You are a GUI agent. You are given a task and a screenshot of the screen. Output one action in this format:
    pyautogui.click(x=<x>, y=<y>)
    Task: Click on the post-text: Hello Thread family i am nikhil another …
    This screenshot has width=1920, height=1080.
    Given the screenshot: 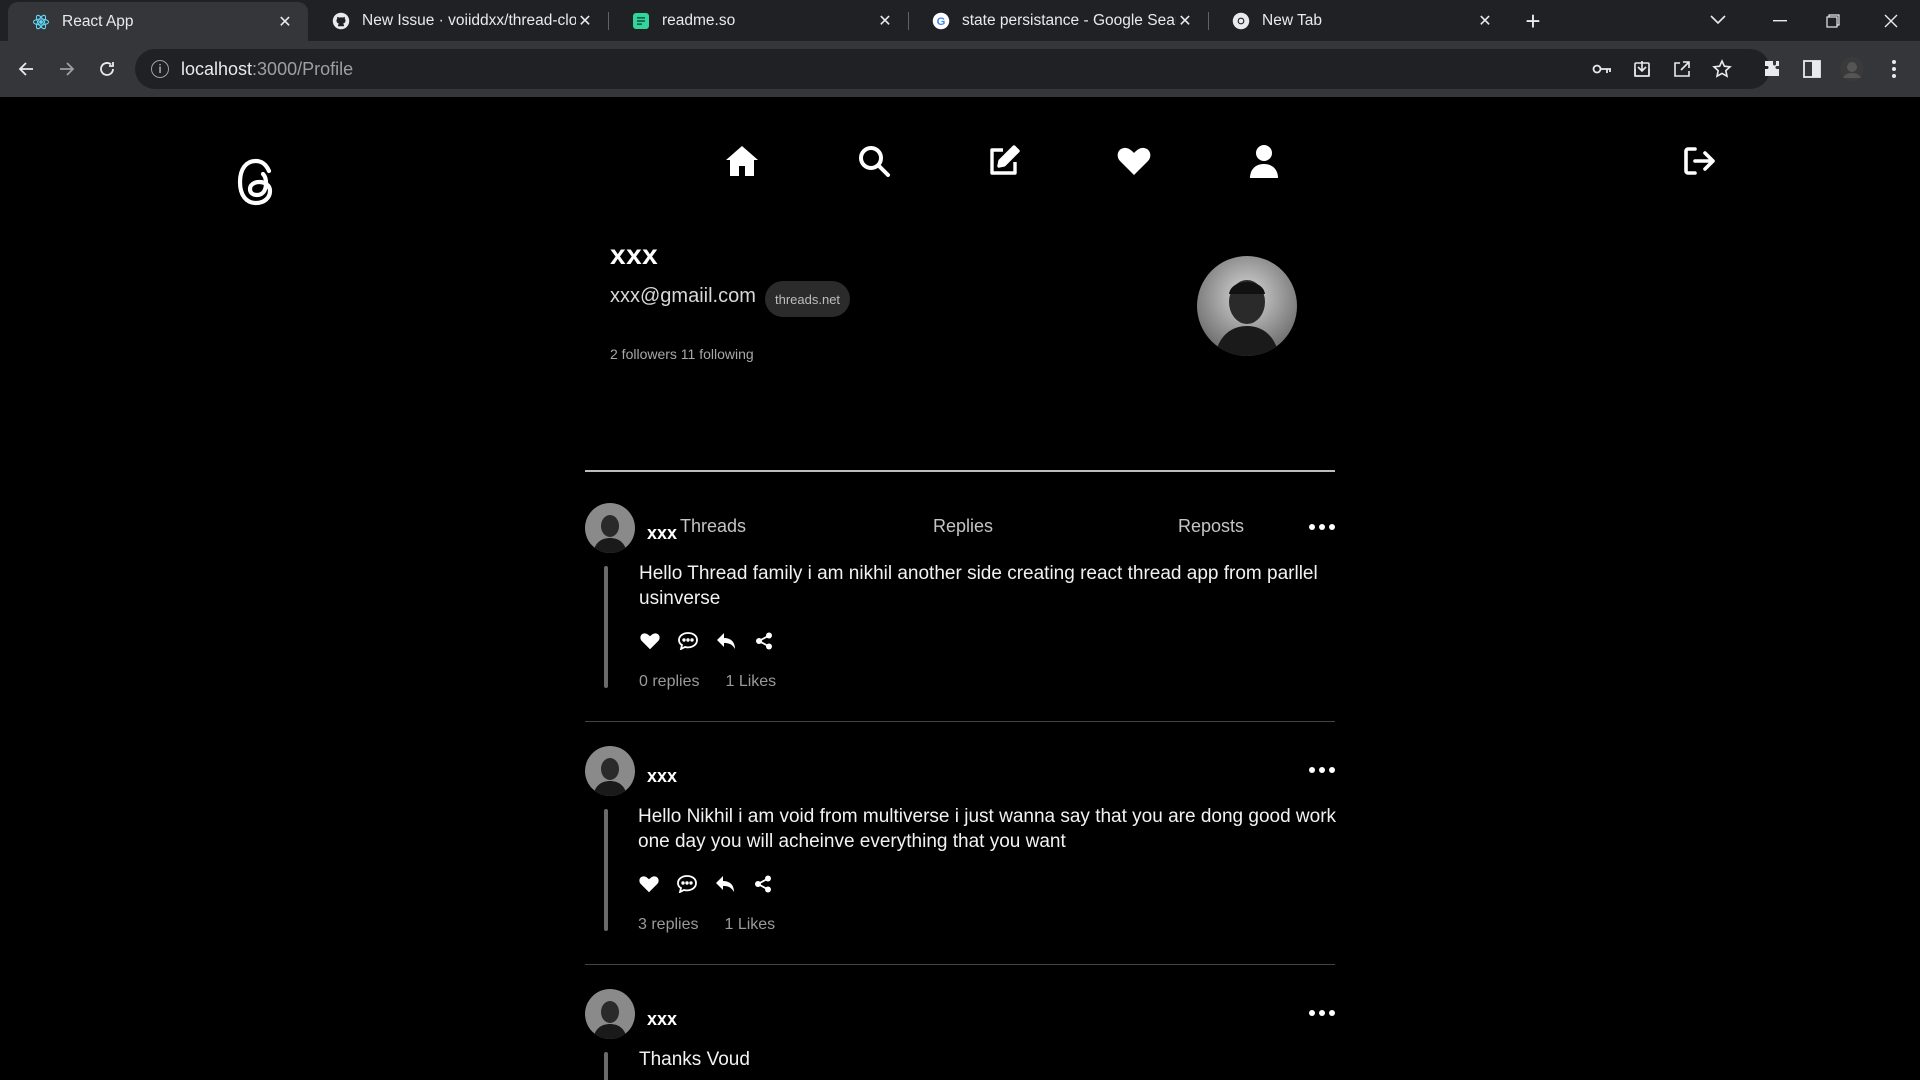 What is the action you would take?
    pyautogui.click(x=978, y=586)
    